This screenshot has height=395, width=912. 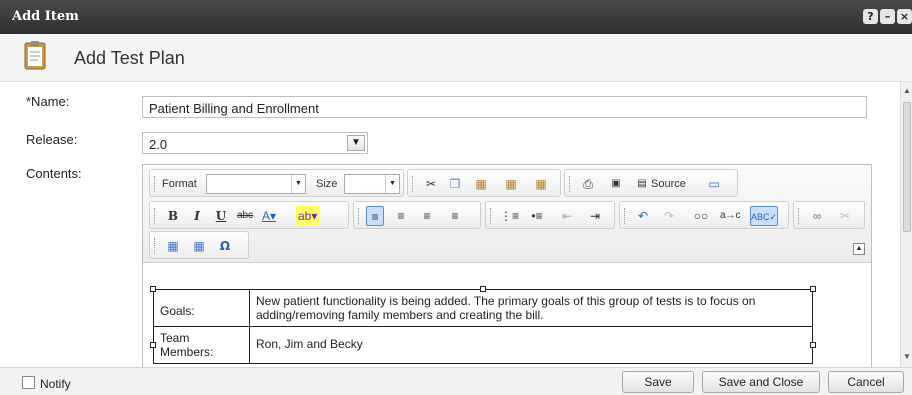 I want to click on window-titlebar: Add Item ? – ×, so click(x=456, y=17).